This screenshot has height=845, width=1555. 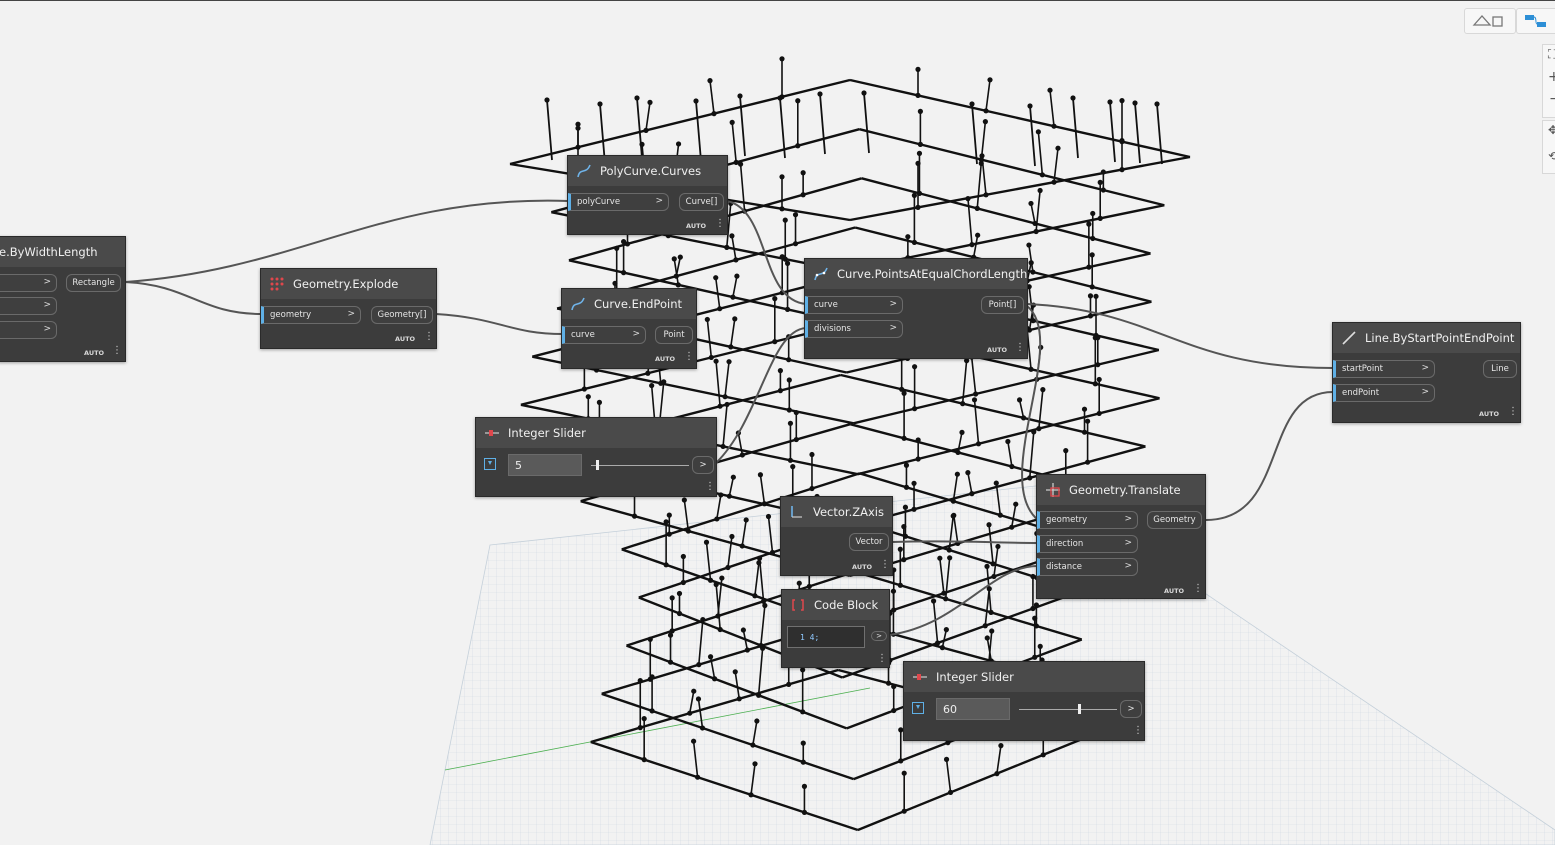 I want to click on input-port-origin: >, so click(x=28, y=330).